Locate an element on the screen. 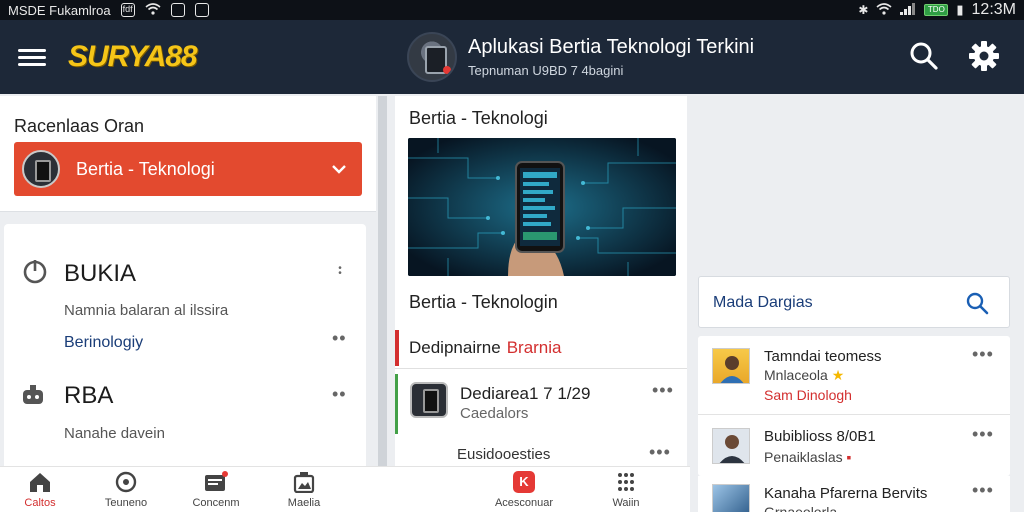 This screenshot has height=512, width=1024. item-line: Mnlaceola ★ is located at coordinates (804, 375).